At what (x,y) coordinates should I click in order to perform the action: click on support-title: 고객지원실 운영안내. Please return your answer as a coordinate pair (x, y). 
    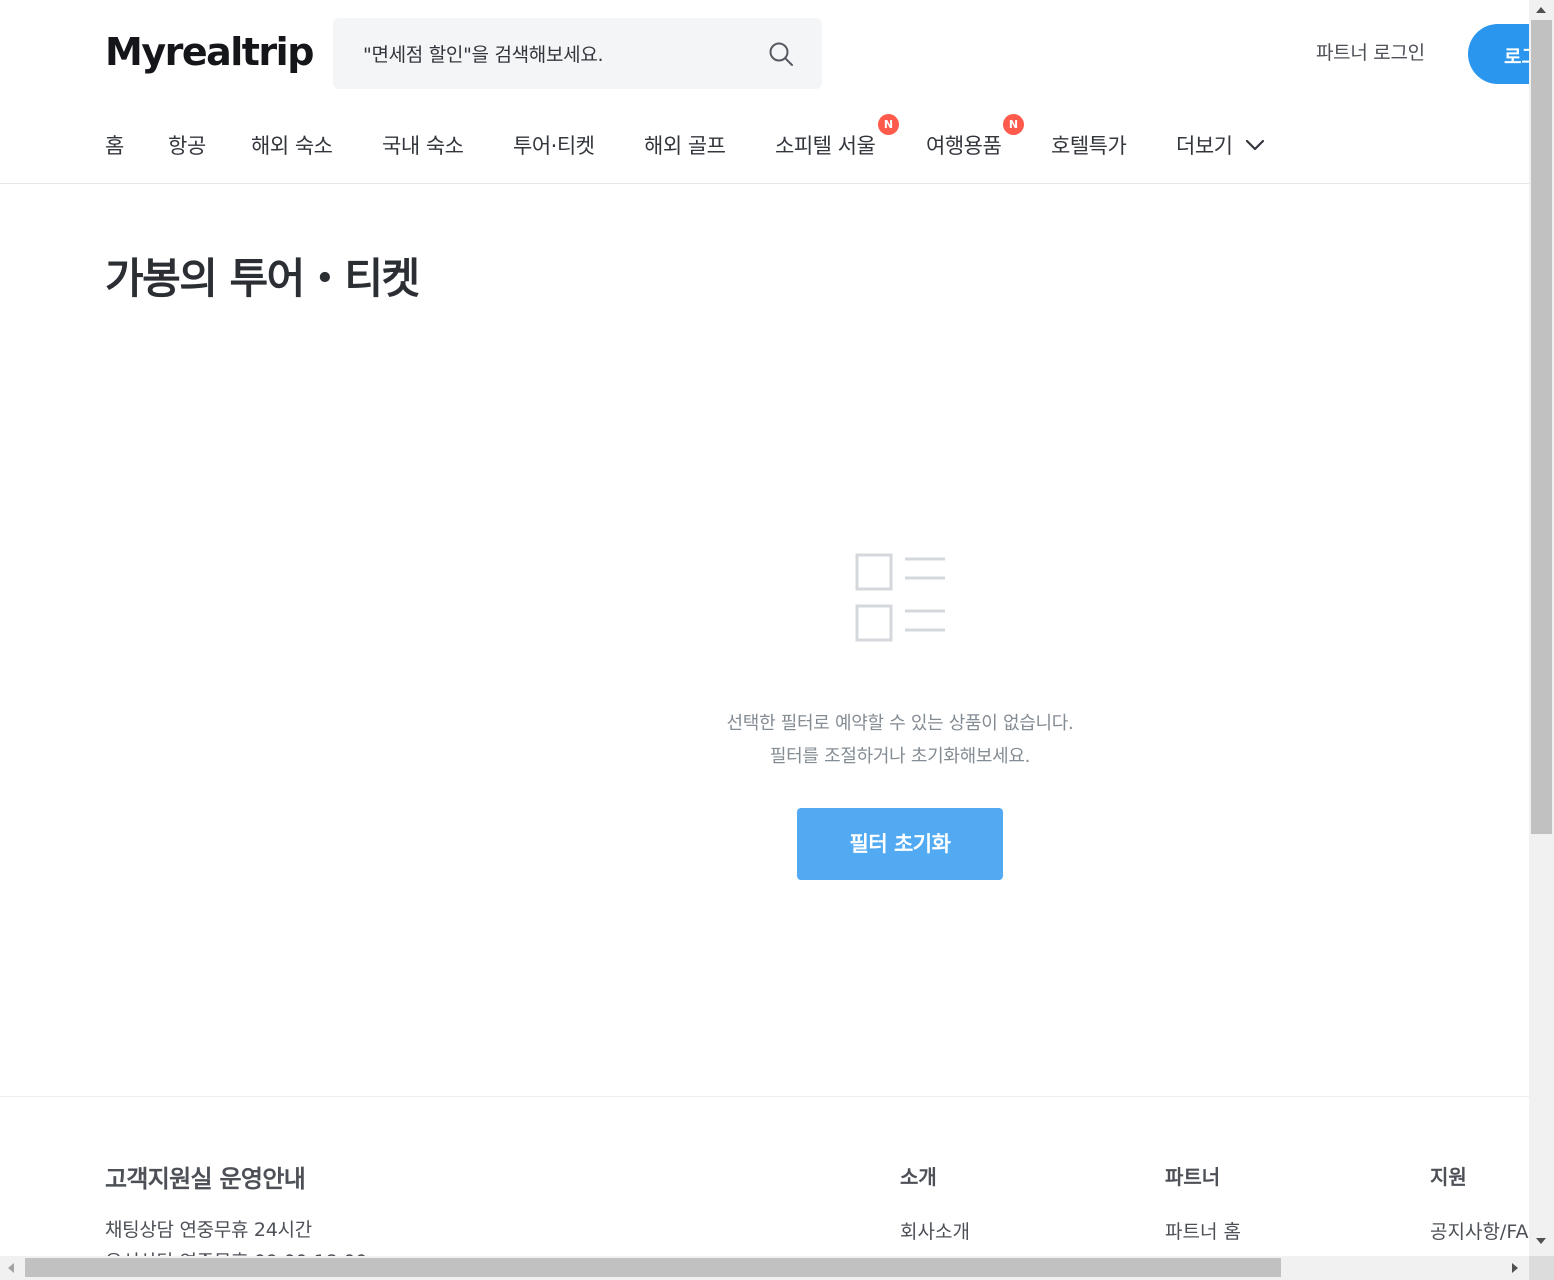
    Looking at the image, I should click on (205, 1179).